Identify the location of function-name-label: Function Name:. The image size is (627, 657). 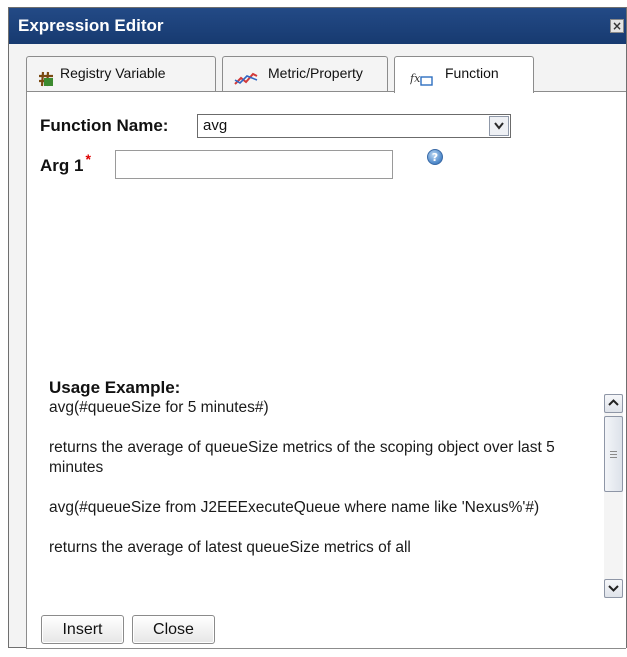
(104, 125).